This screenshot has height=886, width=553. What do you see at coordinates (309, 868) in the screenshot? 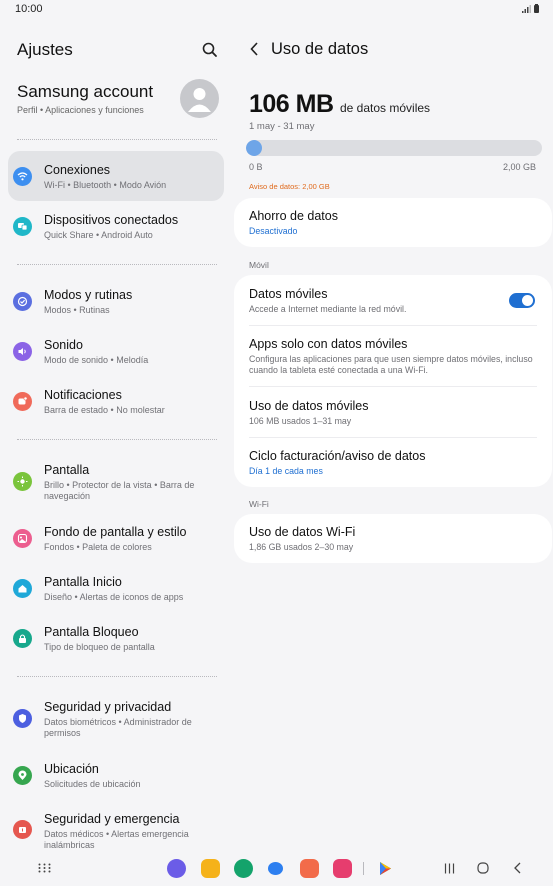
I see `contacts-app-icon` at bounding box center [309, 868].